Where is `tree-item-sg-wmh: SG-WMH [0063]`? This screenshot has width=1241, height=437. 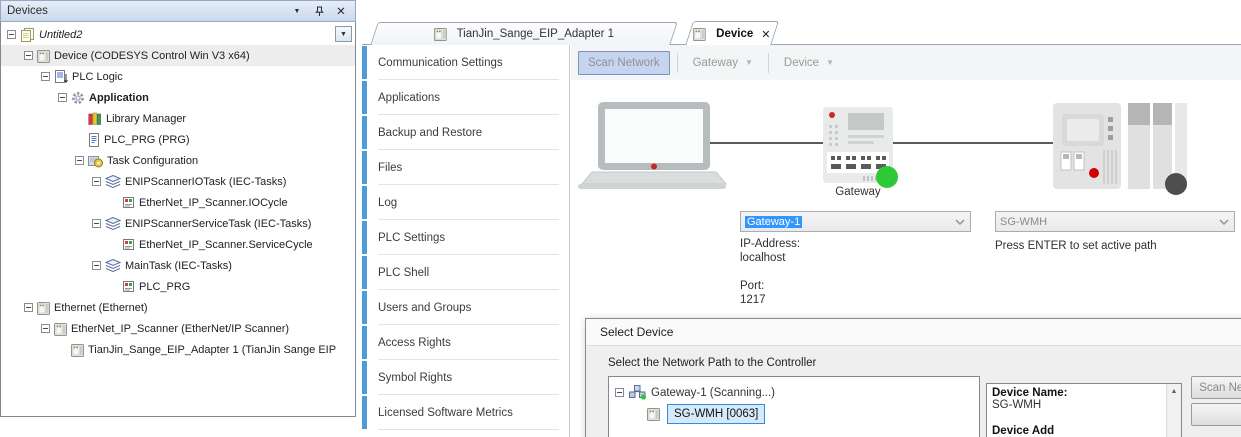
tree-item-sg-wmh: SG-WMH [0063] is located at coordinates (794, 413).